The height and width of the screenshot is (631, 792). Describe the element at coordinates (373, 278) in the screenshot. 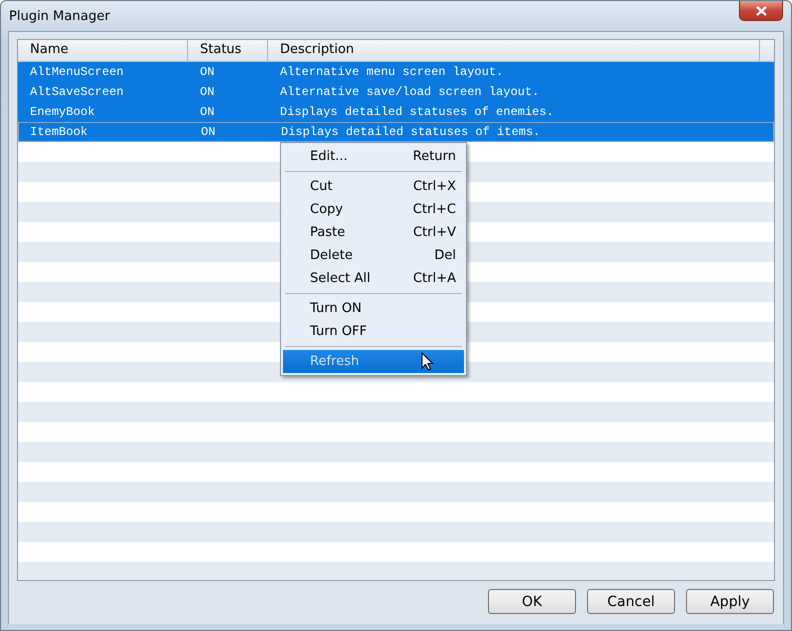

I see `menu-item: Select All Ctrl+A` at that location.